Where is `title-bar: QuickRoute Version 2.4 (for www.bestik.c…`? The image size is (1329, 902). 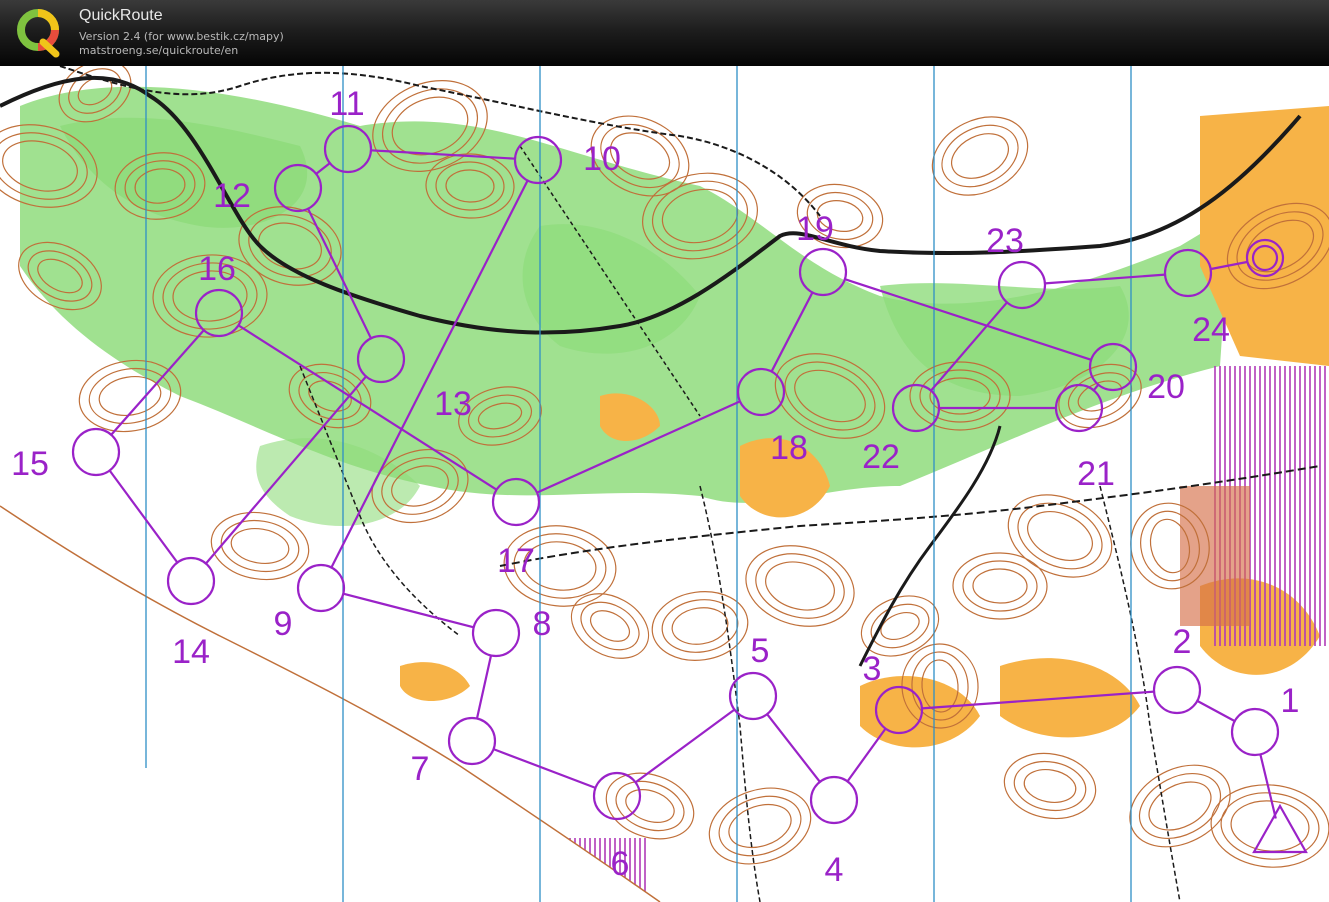
title-bar: QuickRoute Version 2.4 (for www.bestik.c… is located at coordinates (664, 33).